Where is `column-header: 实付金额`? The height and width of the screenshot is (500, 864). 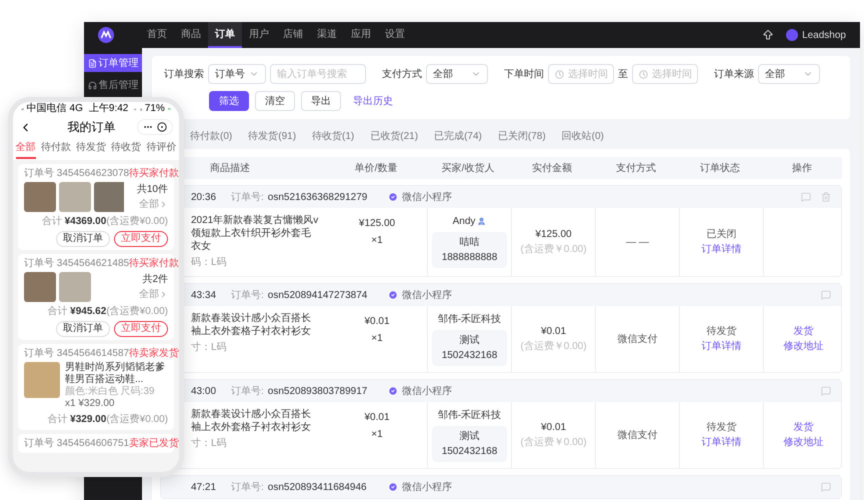
column-header: 实付金额 is located at coordinates (552, 169).